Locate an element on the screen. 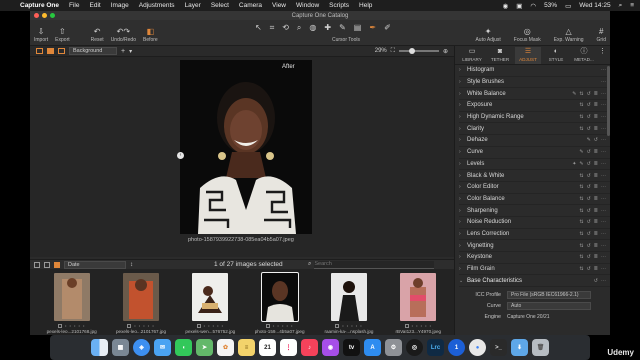 The width and height of the screenshot is (640, 360). search-icon: ⌕ is located at coordinates (621, 6).